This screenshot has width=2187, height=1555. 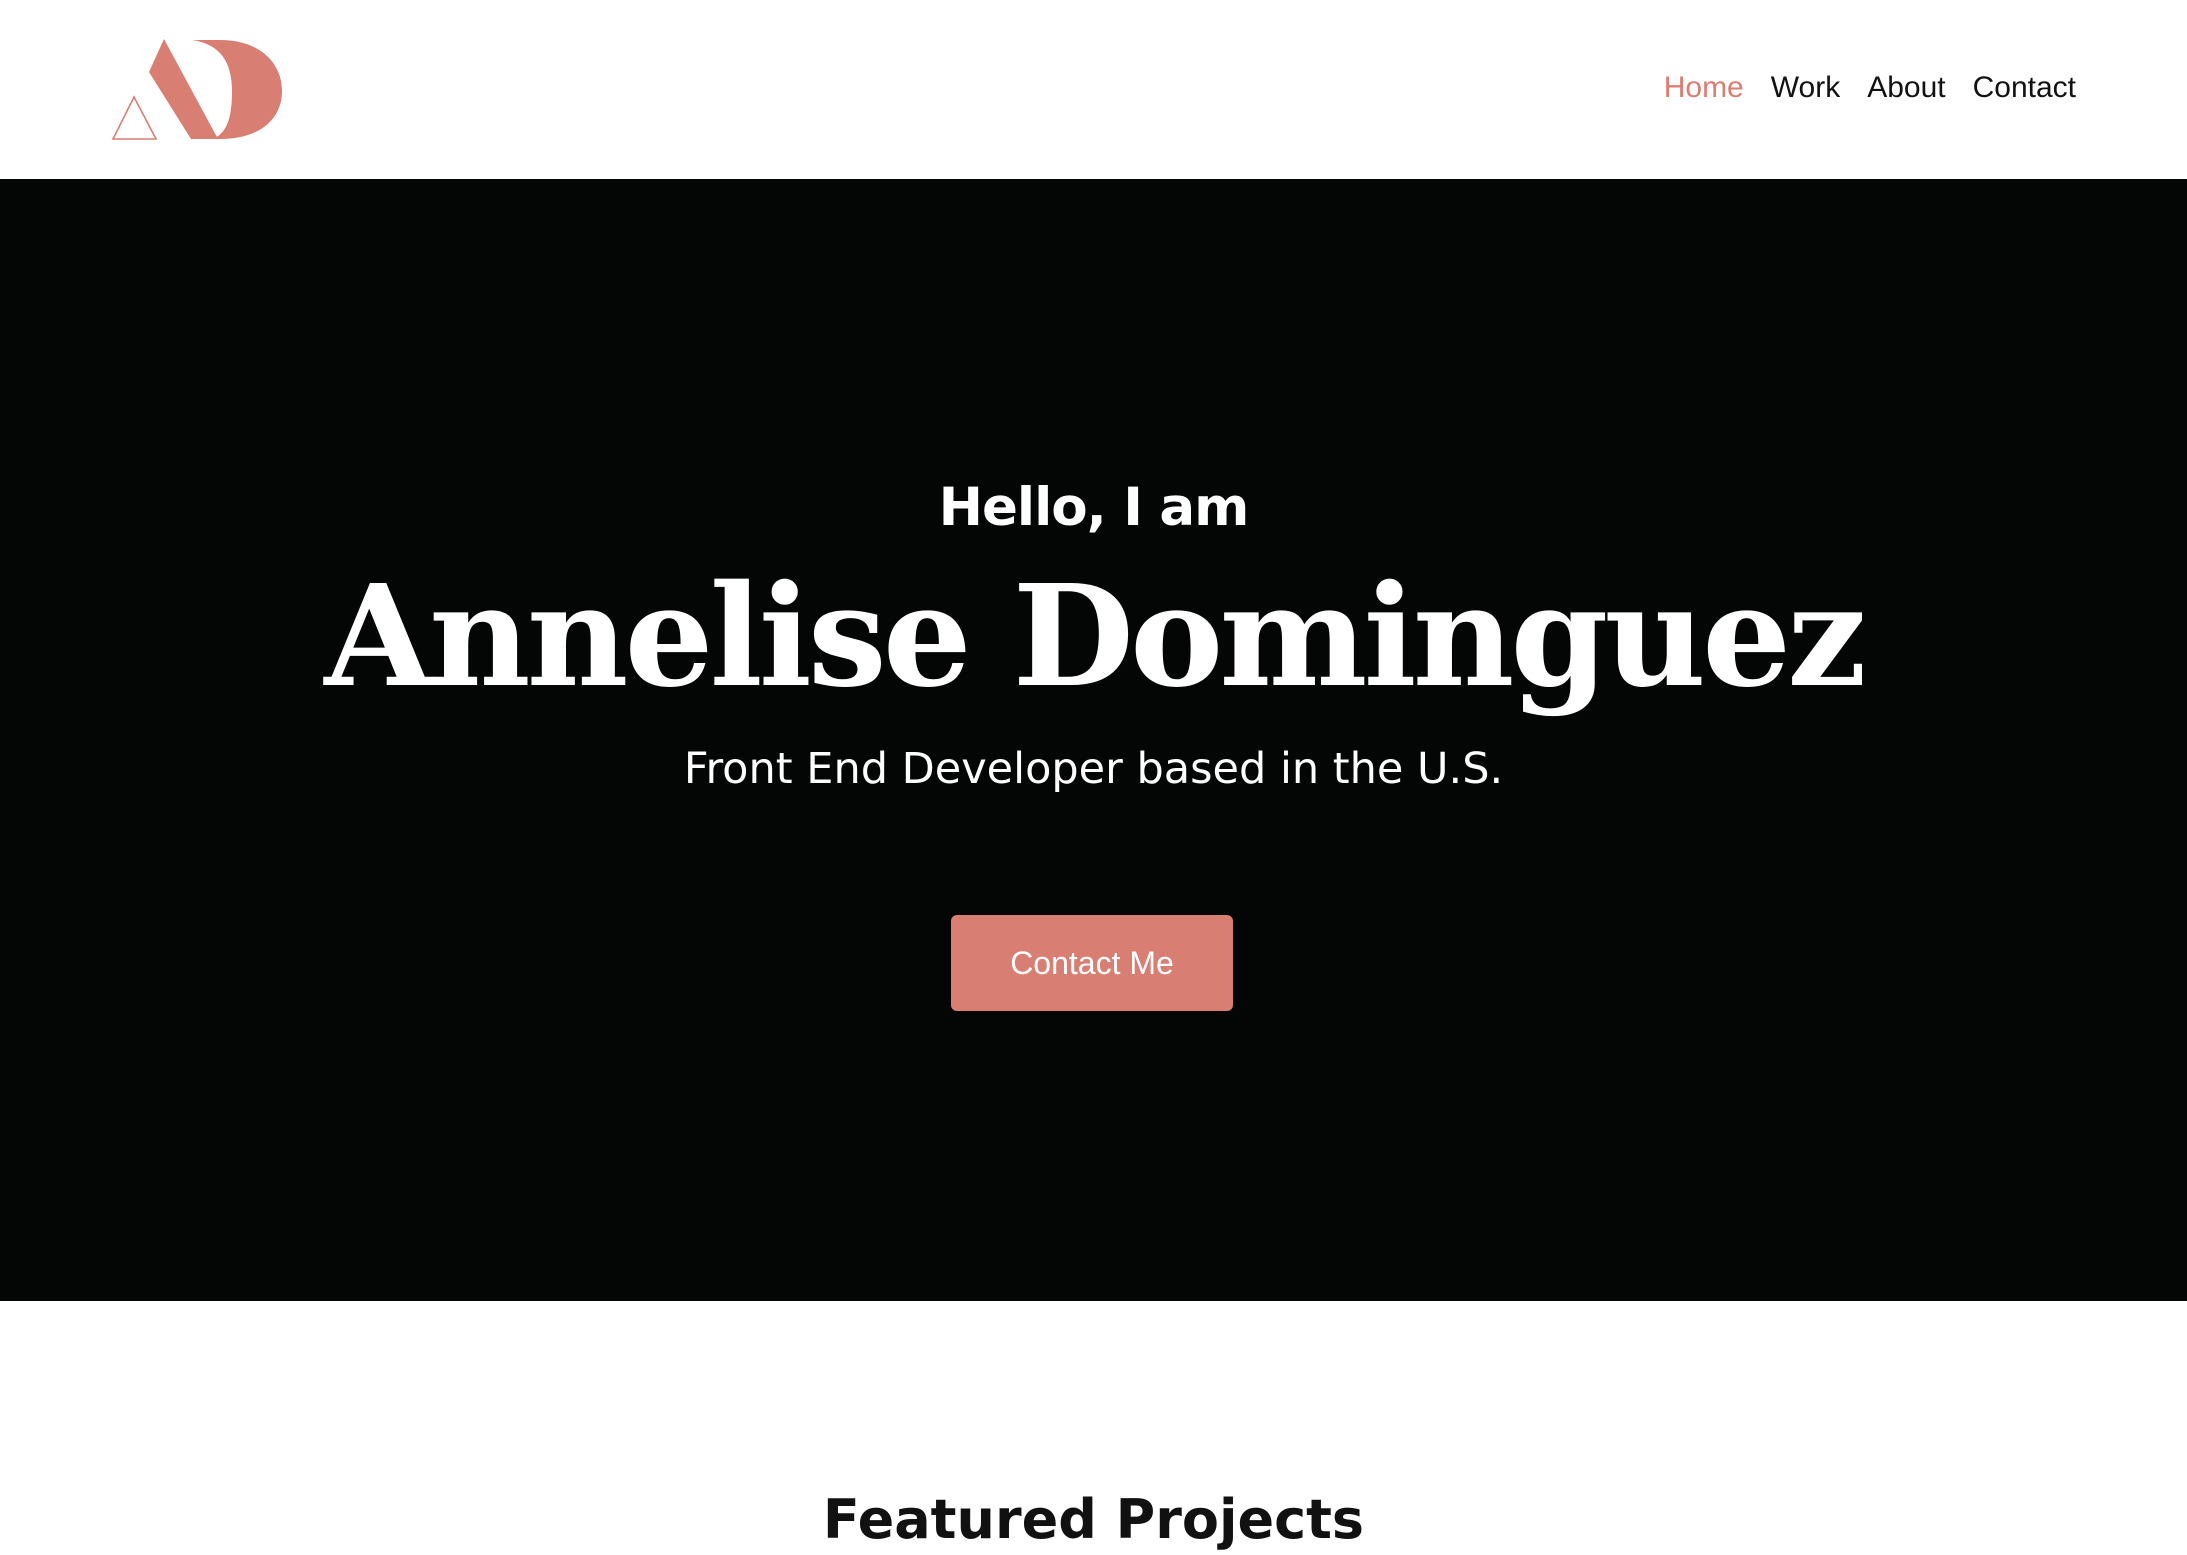 I want to click on ad-monogram-logo-icon, so click(x=198, y=89).